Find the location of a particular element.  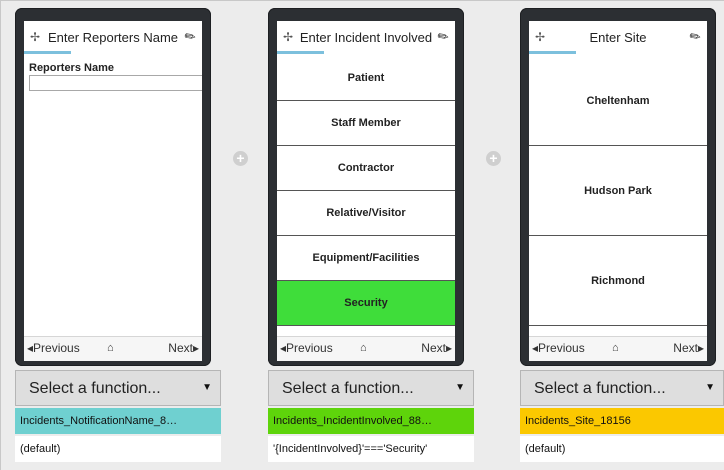

screen-header: ✢ Enter Reporters Name ✎ is located at coordinates (113, 38).